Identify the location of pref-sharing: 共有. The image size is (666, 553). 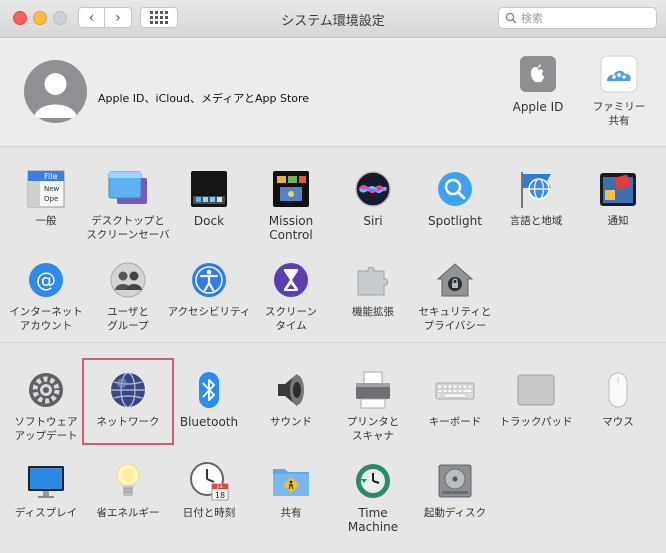
(291, 490).